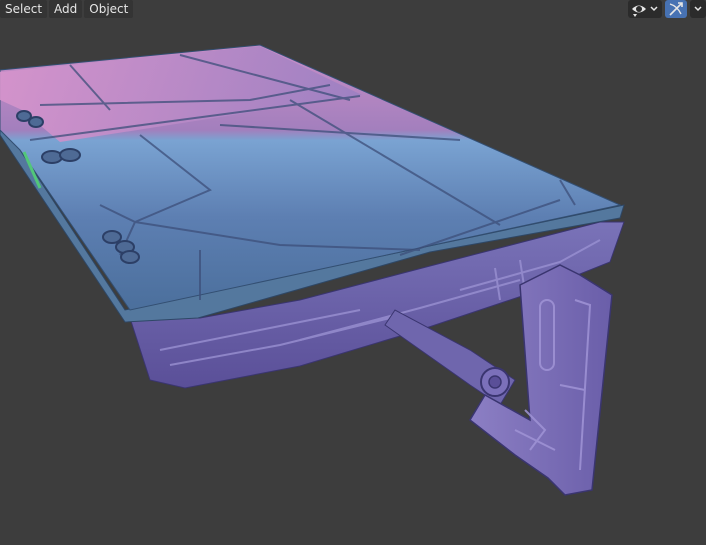 This screenshot has height=545, width=706. I want to click on gizmo-dropdown, so click(698, 9).